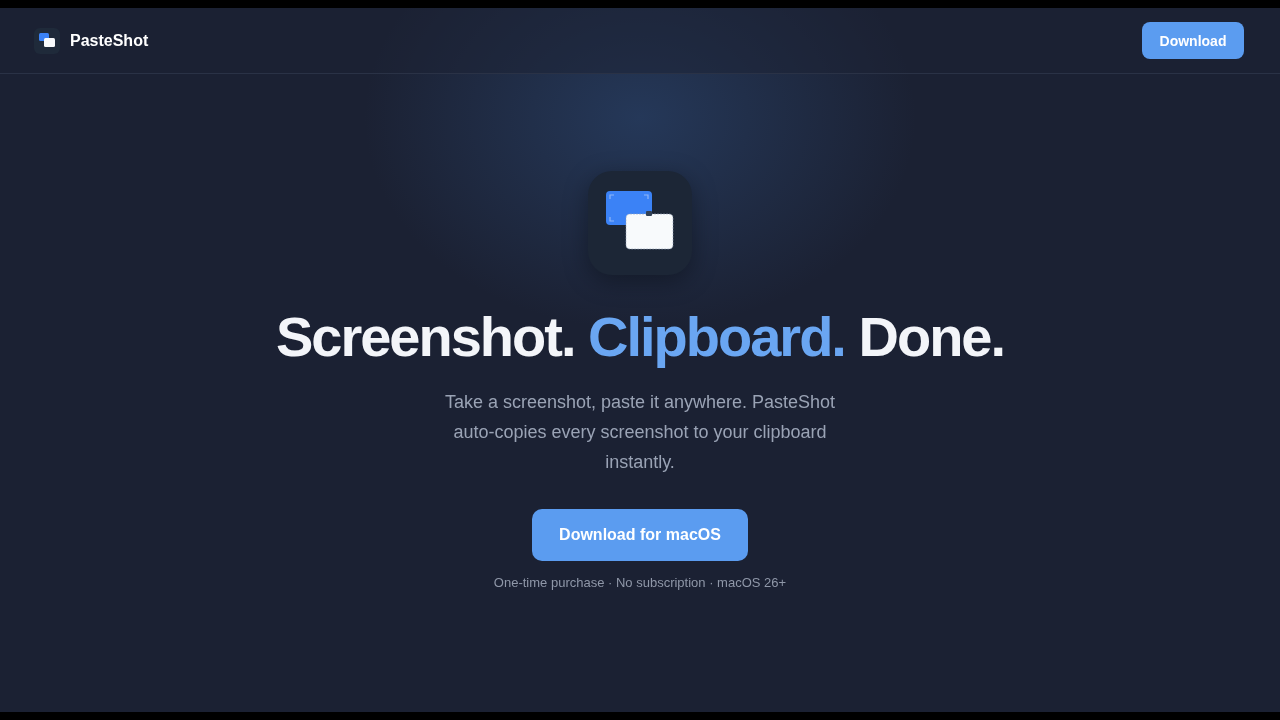 The height and width of the screenshot is (720, 1280). What do you see at coordinates (640, 432) in the screenshot?
I see `subtitle: Take a screenshot, paste it anywhere. PasteShot auto-copies every screenshot to your clipboard instantly.` at bounding box center [640, 432].